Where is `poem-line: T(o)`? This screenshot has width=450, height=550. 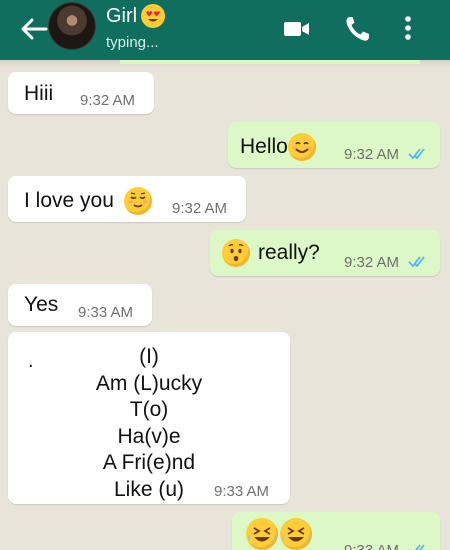
poem-line: T(o) is located at coordinates (149, 409).